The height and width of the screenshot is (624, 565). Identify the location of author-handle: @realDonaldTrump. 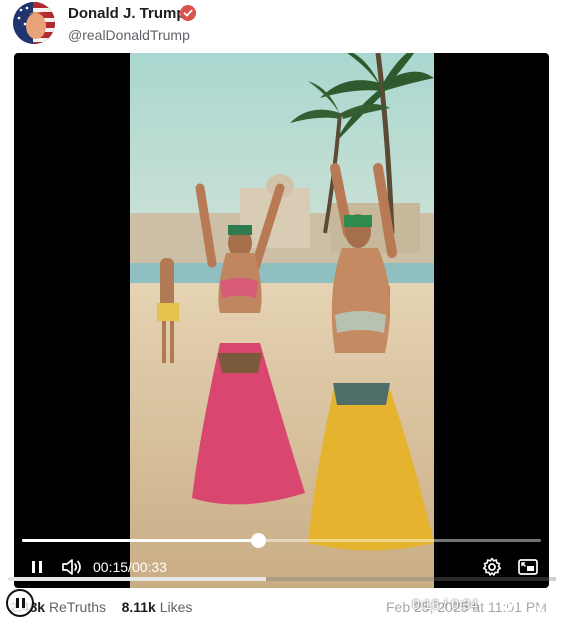
(129, 35).